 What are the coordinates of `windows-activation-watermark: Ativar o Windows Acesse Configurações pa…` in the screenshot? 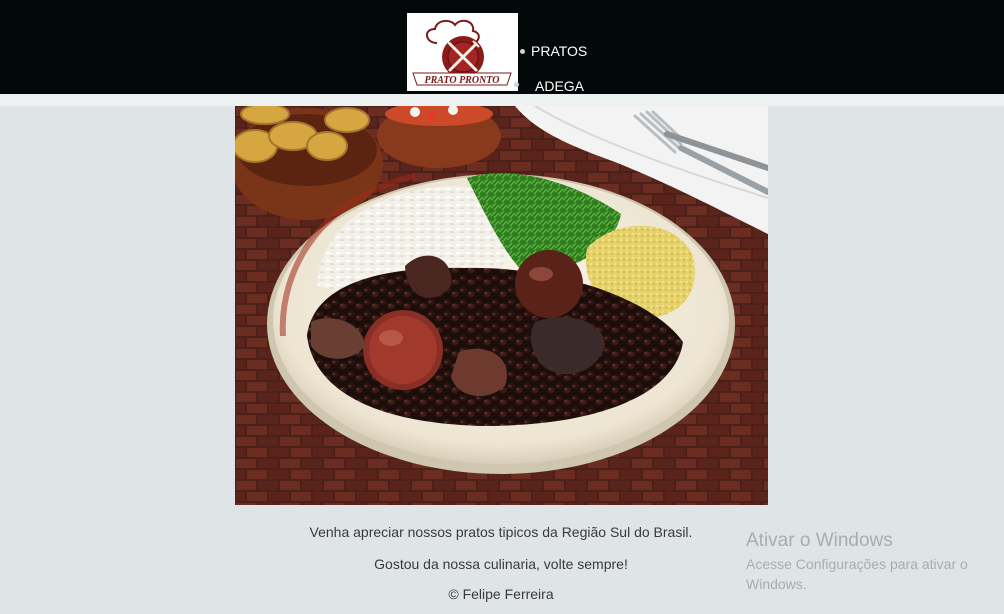 It's located at (875, 562).